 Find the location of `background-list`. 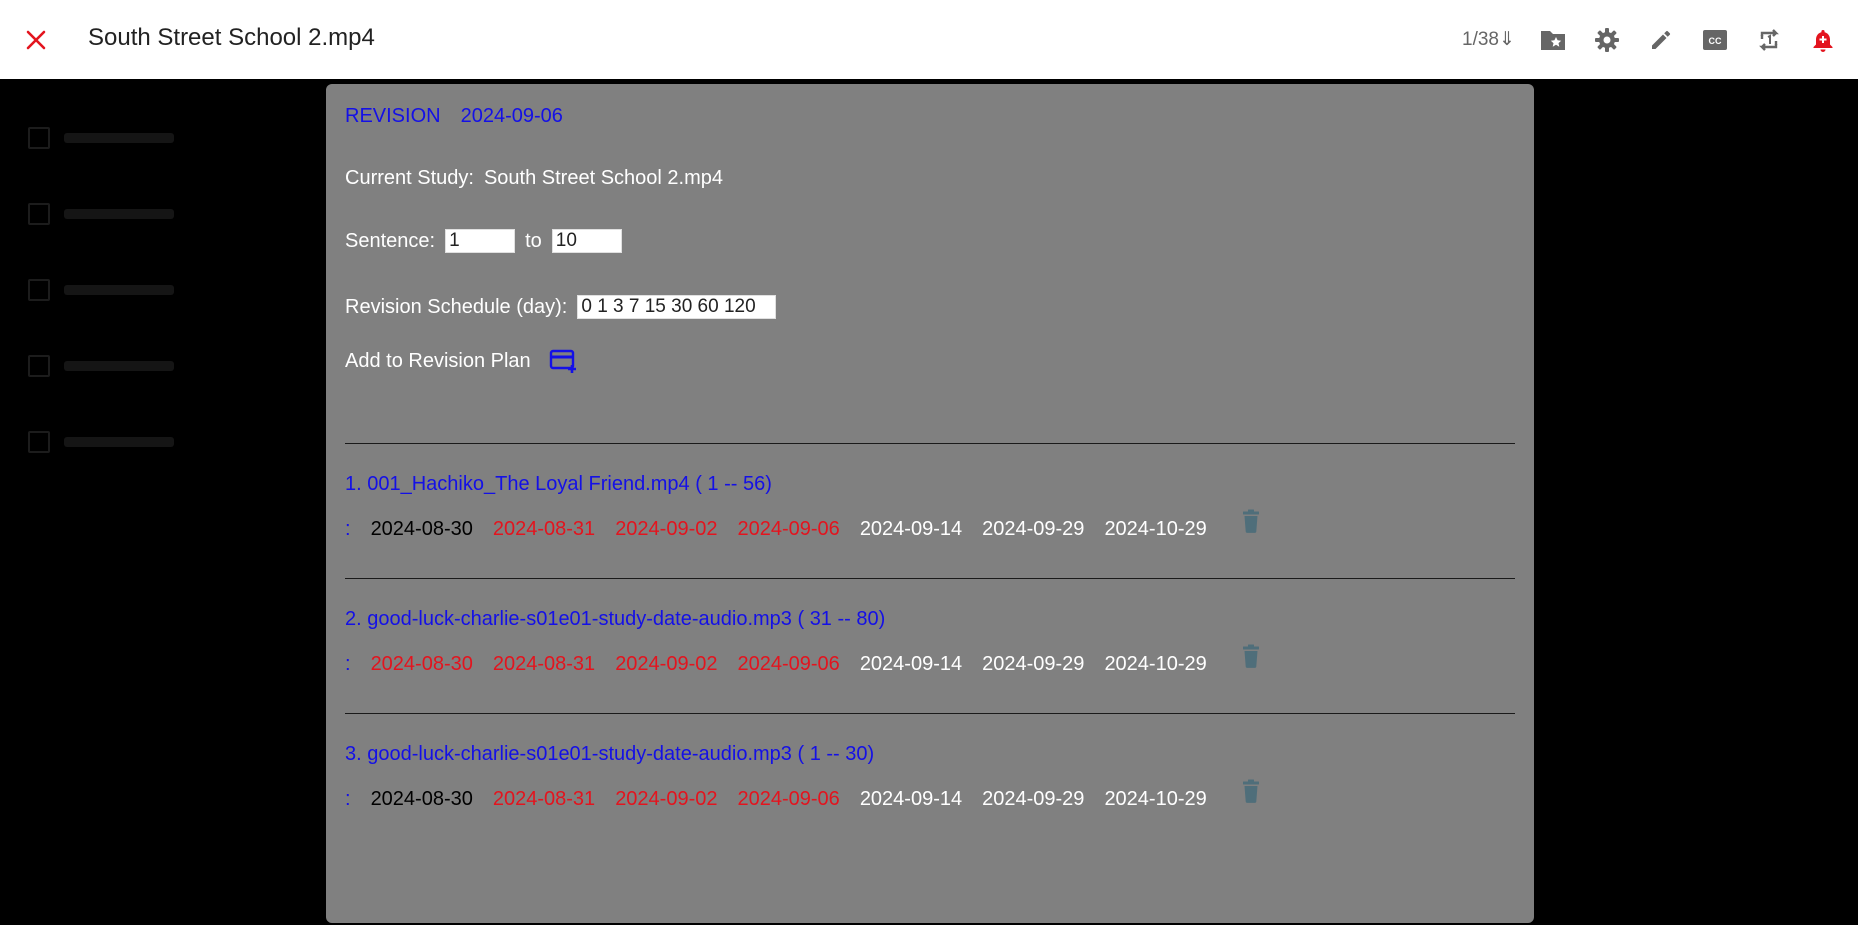

background-list is located at coordinates (101, 290).